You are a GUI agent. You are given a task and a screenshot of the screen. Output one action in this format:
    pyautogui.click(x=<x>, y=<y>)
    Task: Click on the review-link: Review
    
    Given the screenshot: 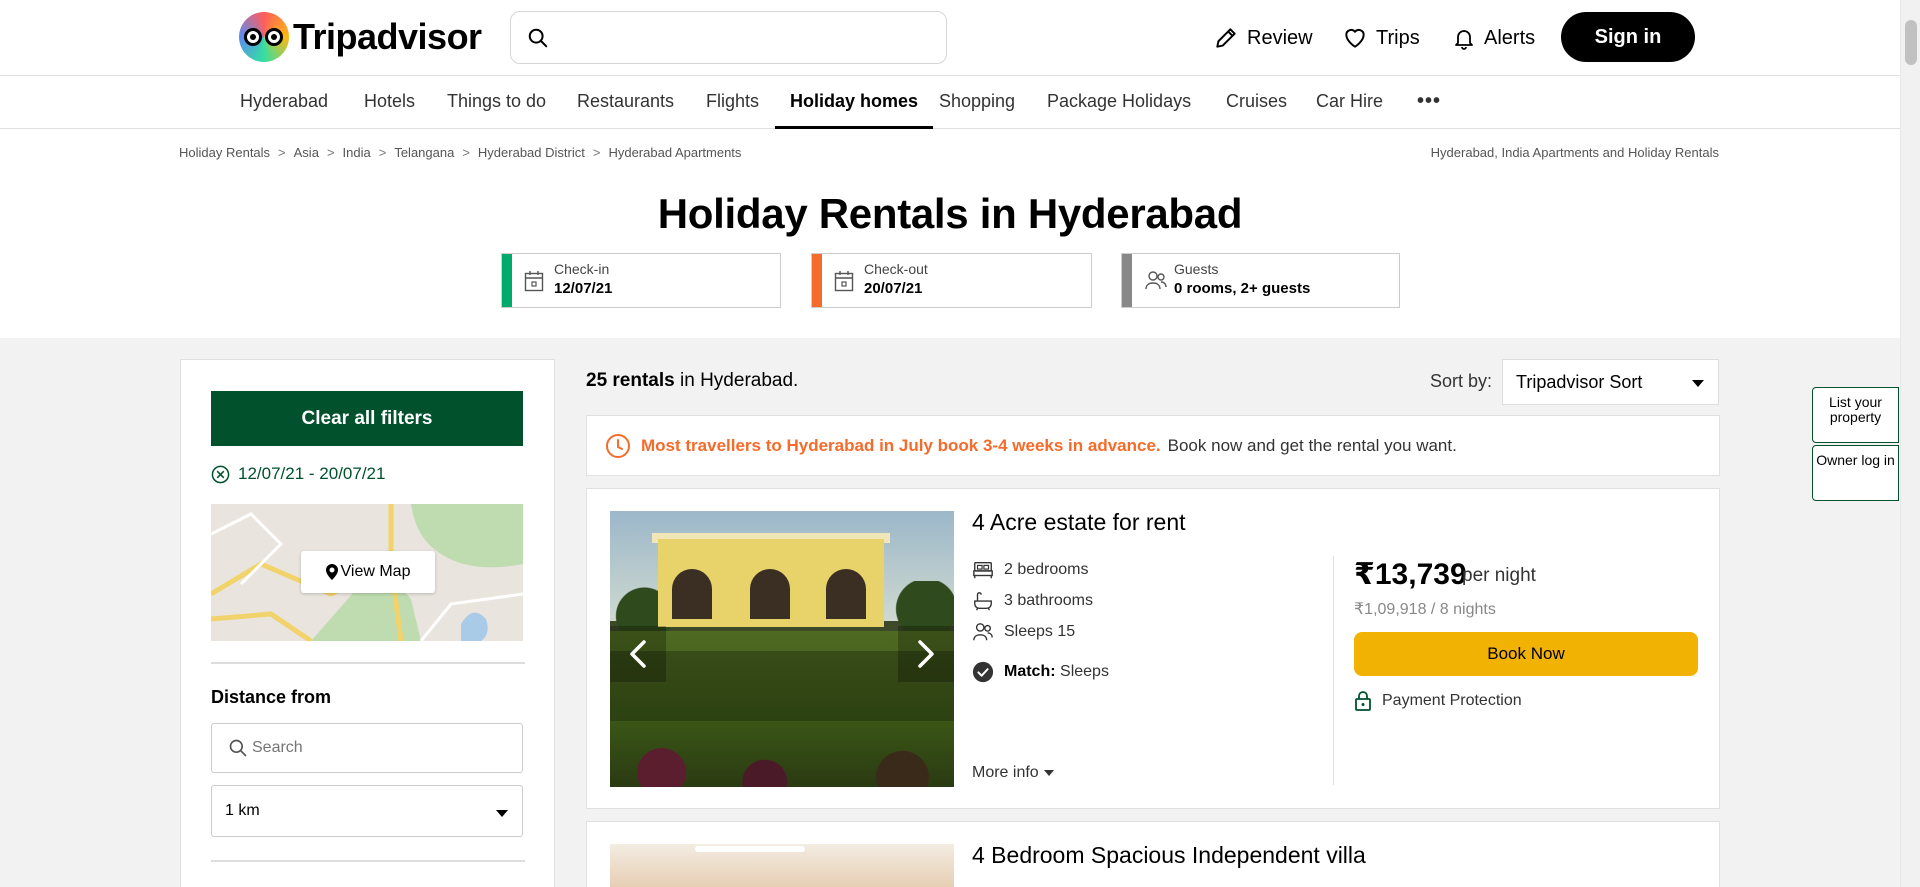 What is the action you would take?
    pyautogui.click(x=1263, y=38)
    